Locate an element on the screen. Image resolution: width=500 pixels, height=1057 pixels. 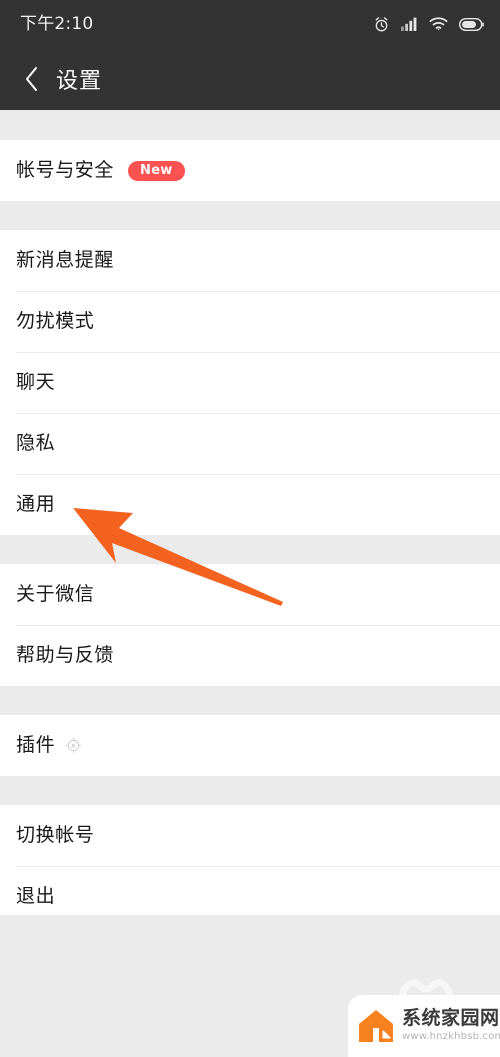
row-label: 帮助与反馈 is located at coordinates (65, 655).